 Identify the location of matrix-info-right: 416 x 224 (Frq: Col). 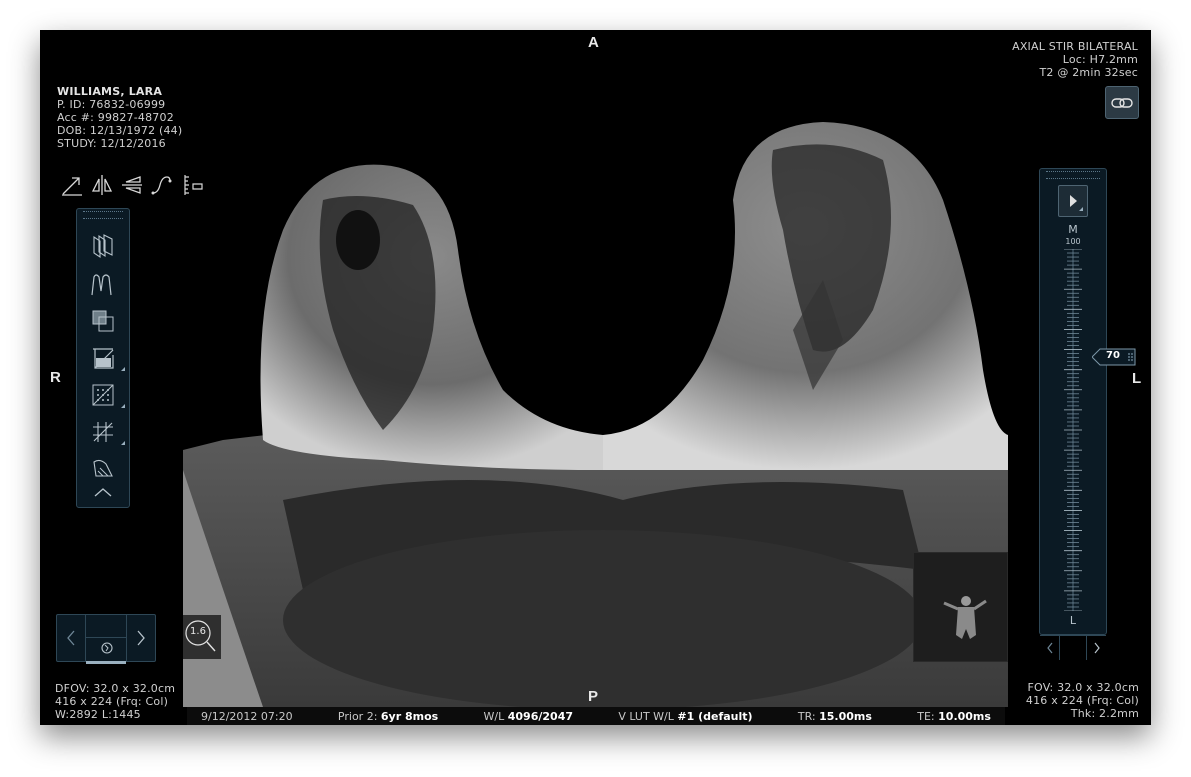
(1082, 700).